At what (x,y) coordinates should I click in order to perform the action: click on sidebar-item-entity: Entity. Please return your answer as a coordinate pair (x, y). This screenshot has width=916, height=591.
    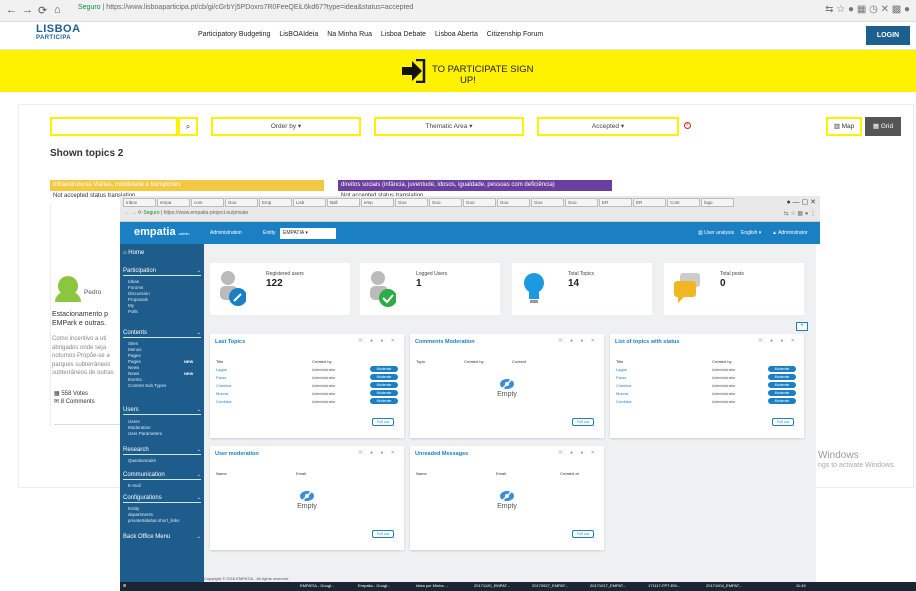
    Looking at the image, I should click on (133, 508).